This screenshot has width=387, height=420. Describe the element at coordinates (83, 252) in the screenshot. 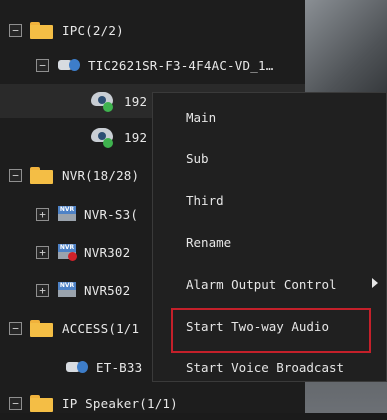

I see `tree-node-nvr-2: + NVR NVR302` at that location.